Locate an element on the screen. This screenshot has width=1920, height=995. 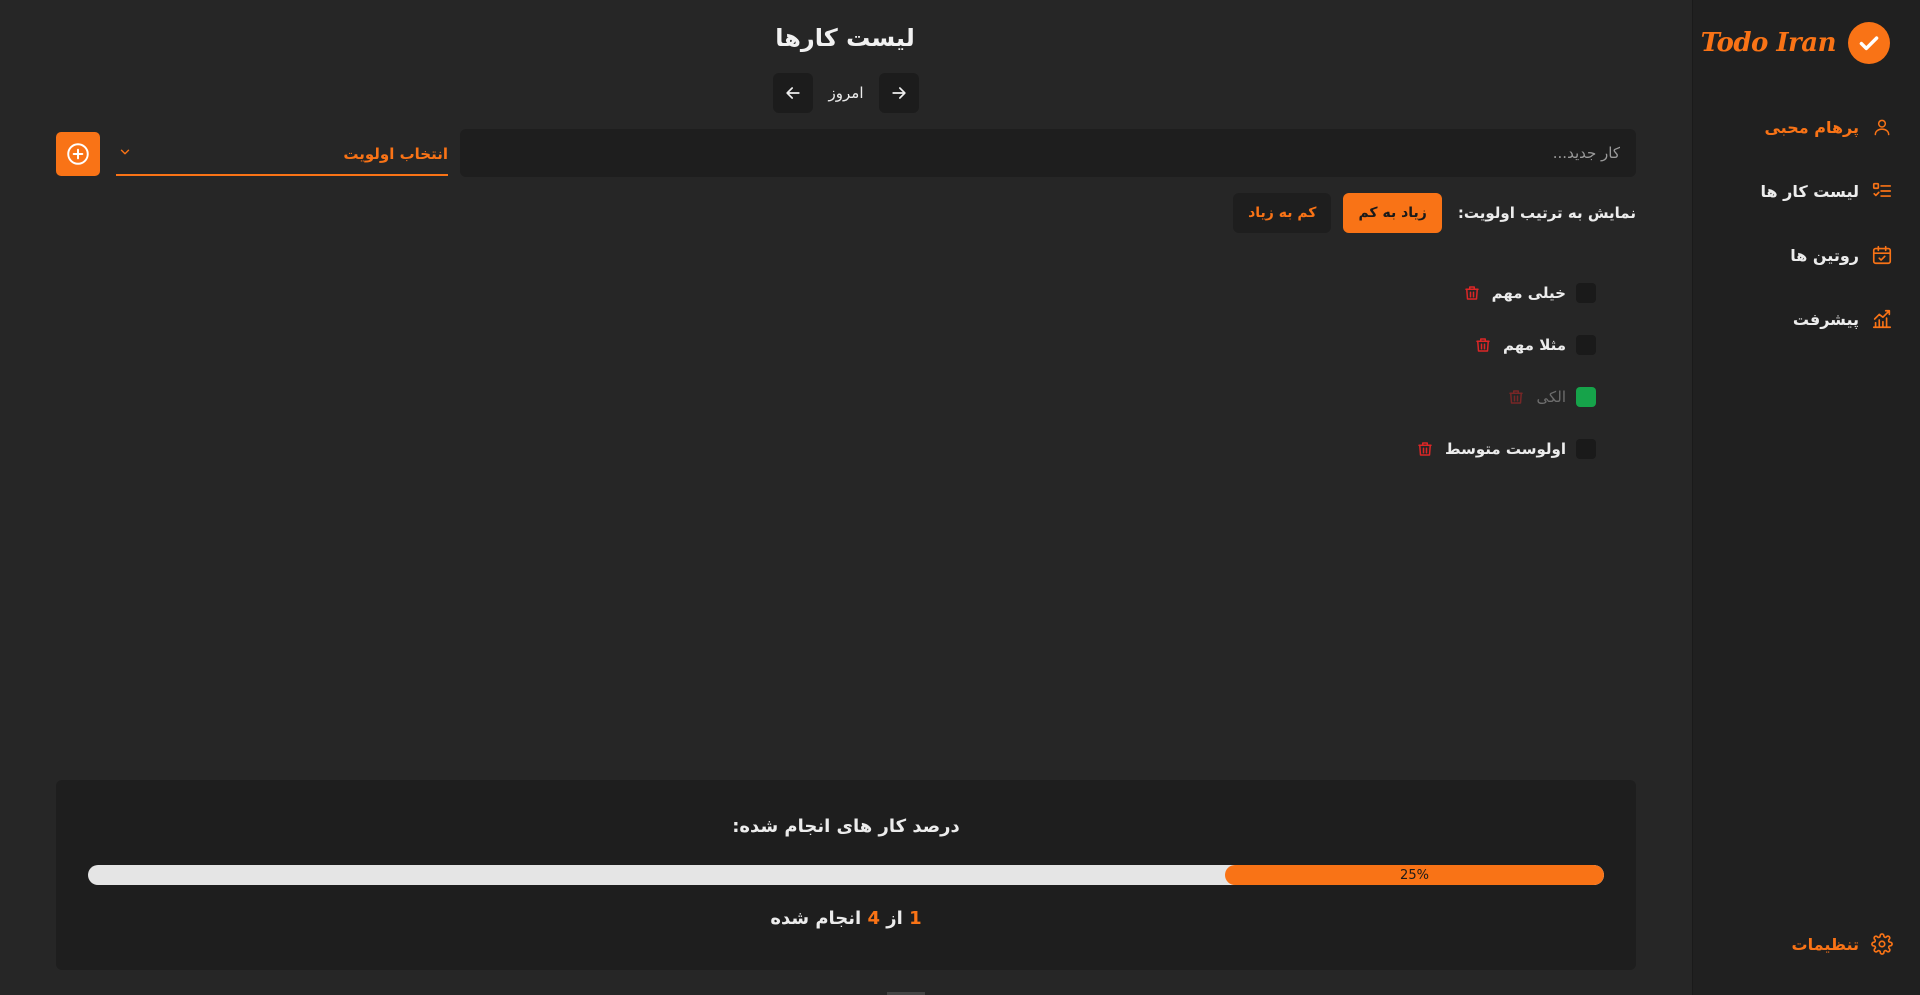
progress-bar-fill: 25% is located at coordinates (1414, 875).